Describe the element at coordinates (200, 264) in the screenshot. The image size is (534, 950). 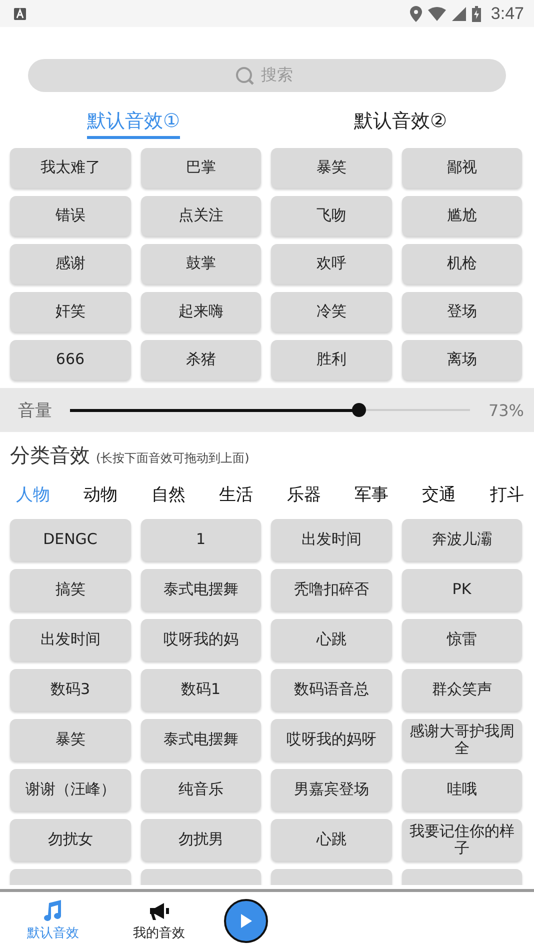
I see `sound-button: 鼓掌` at that location.